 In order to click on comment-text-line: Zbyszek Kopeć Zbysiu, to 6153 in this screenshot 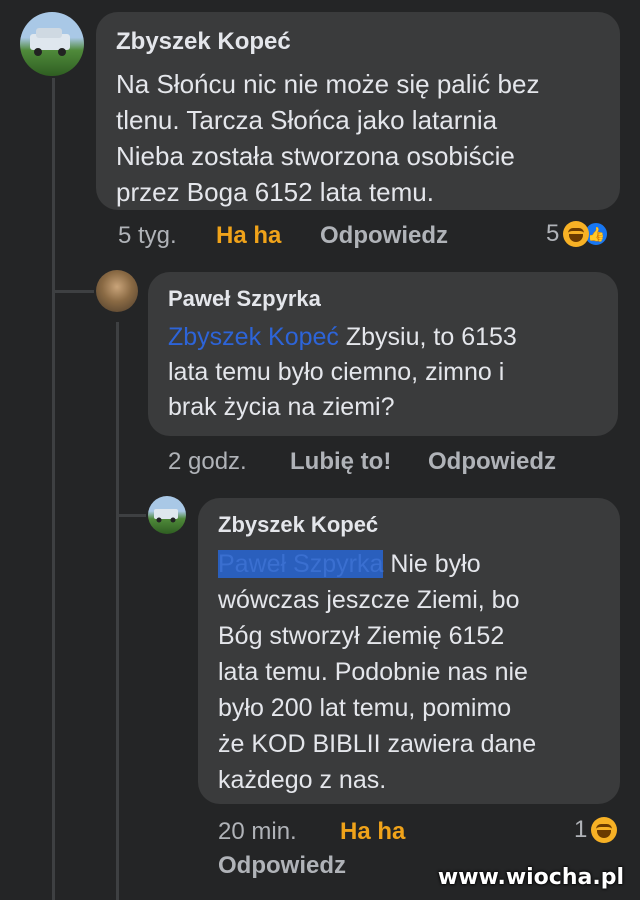, I will do `click(383, 337)`.